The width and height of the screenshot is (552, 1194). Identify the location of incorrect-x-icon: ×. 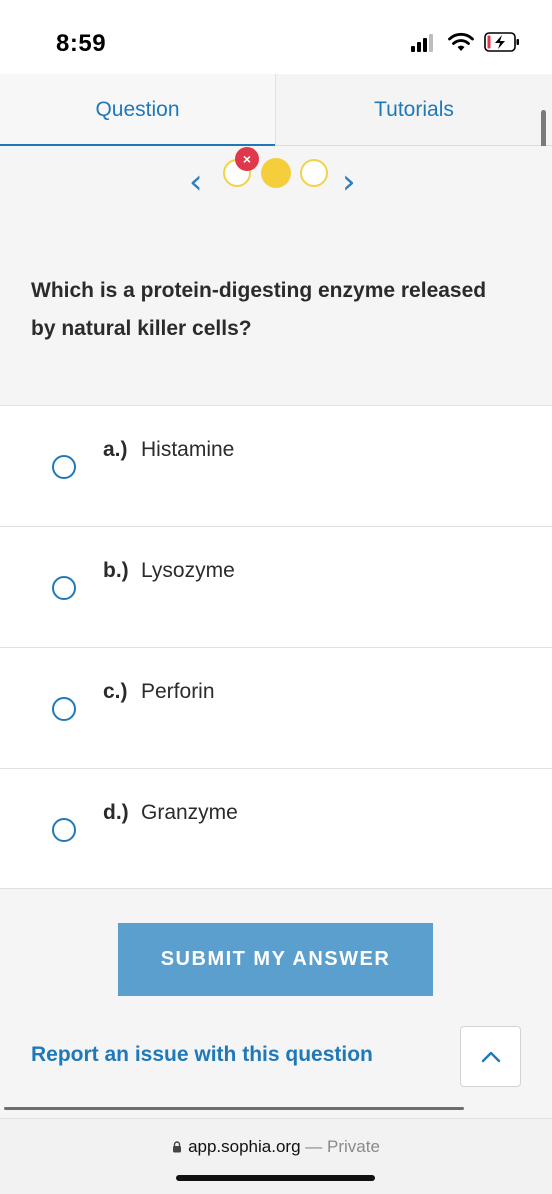
(247, 159).